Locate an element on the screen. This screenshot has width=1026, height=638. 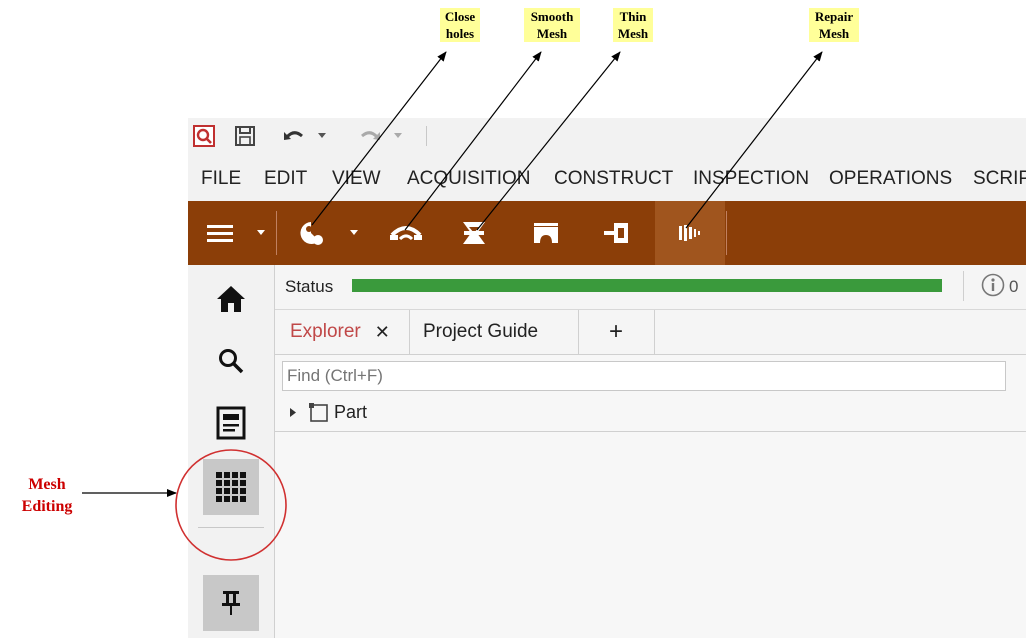
panel-tabs: Explorer ✕ Project Guide + is located at coordinates (650, 332).